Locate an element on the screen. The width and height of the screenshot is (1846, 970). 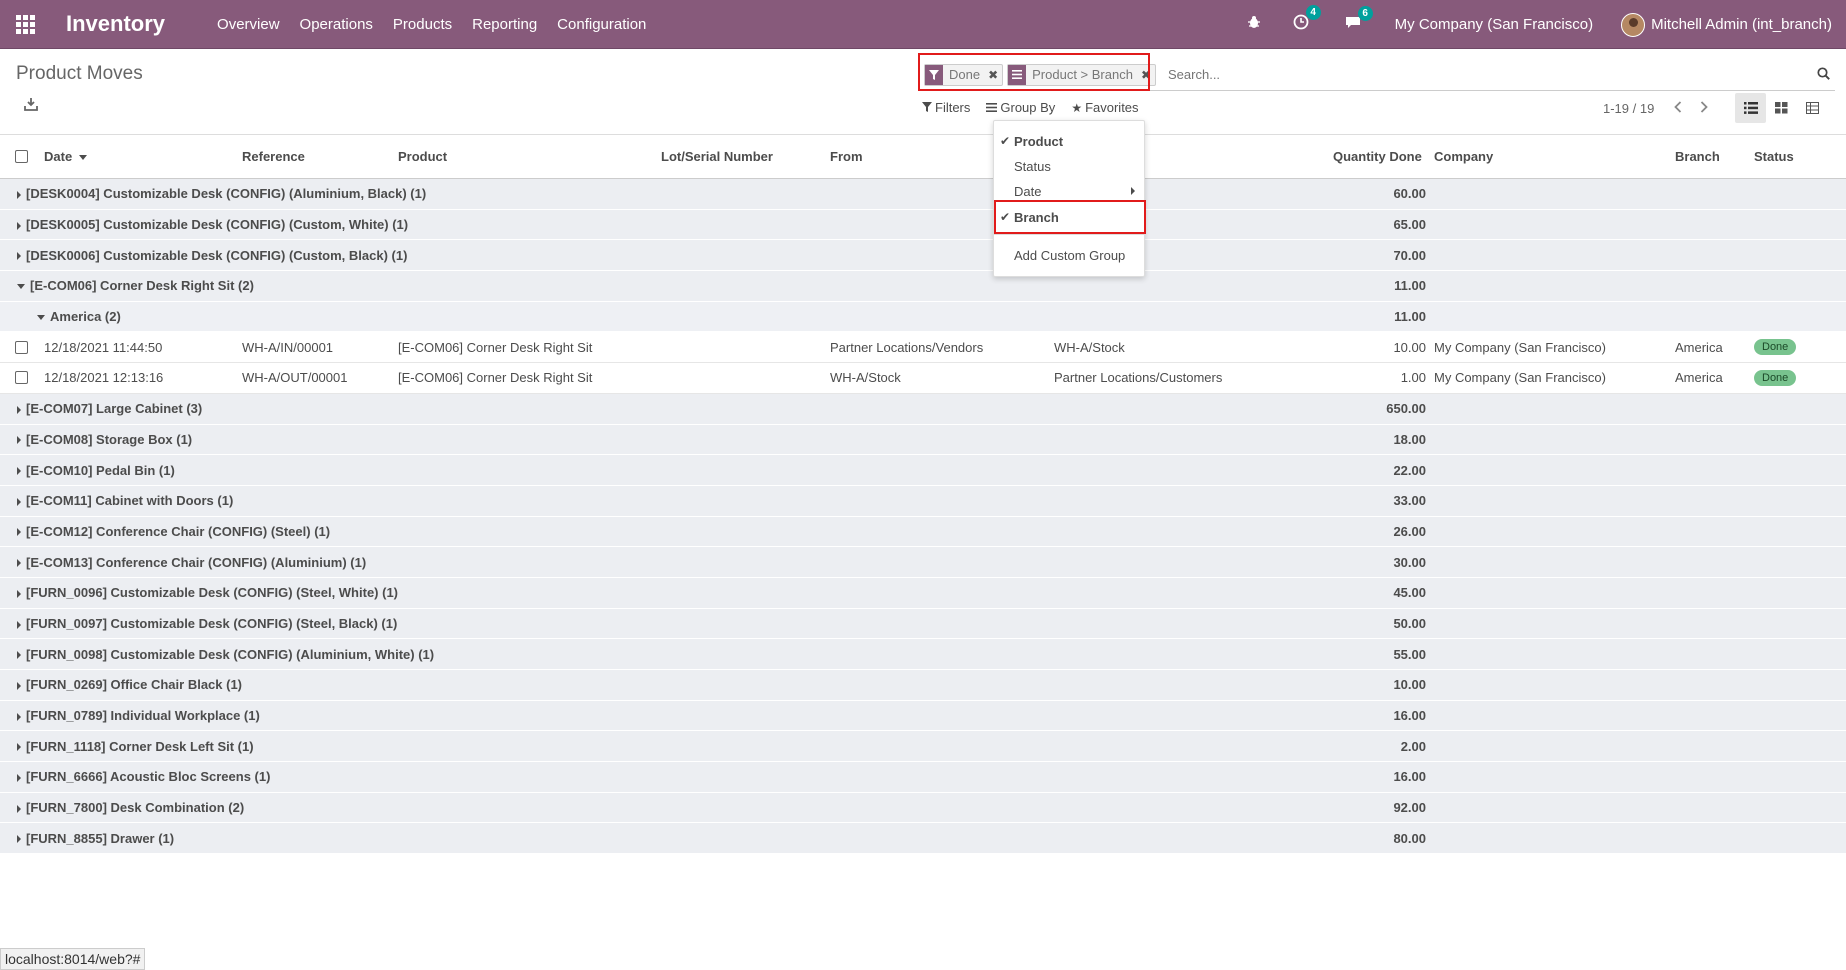
chevron-right-icon is located at coordinates (1704, 108).